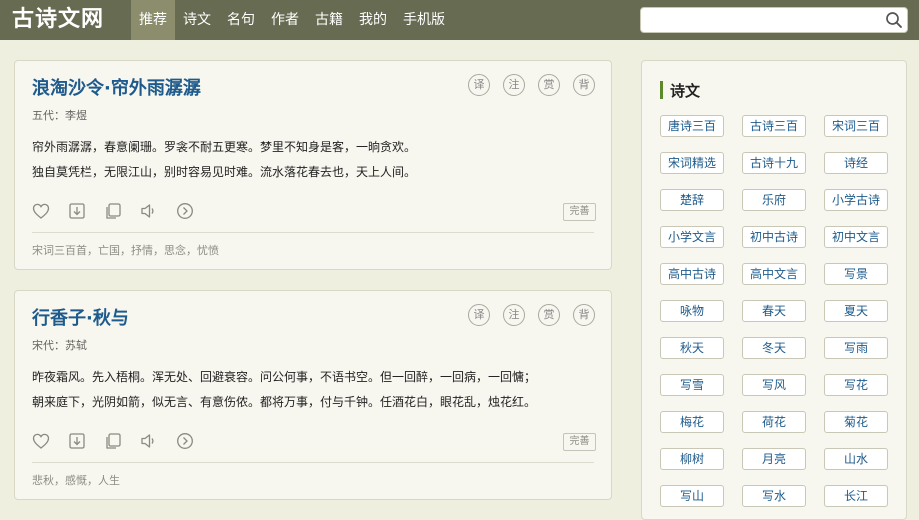 This screenshot has height=520, width=919. What do you see at coordinates (692, 385) in the screenshot?
I see `category-tag: 写雪` at bounding box center [692, 385].